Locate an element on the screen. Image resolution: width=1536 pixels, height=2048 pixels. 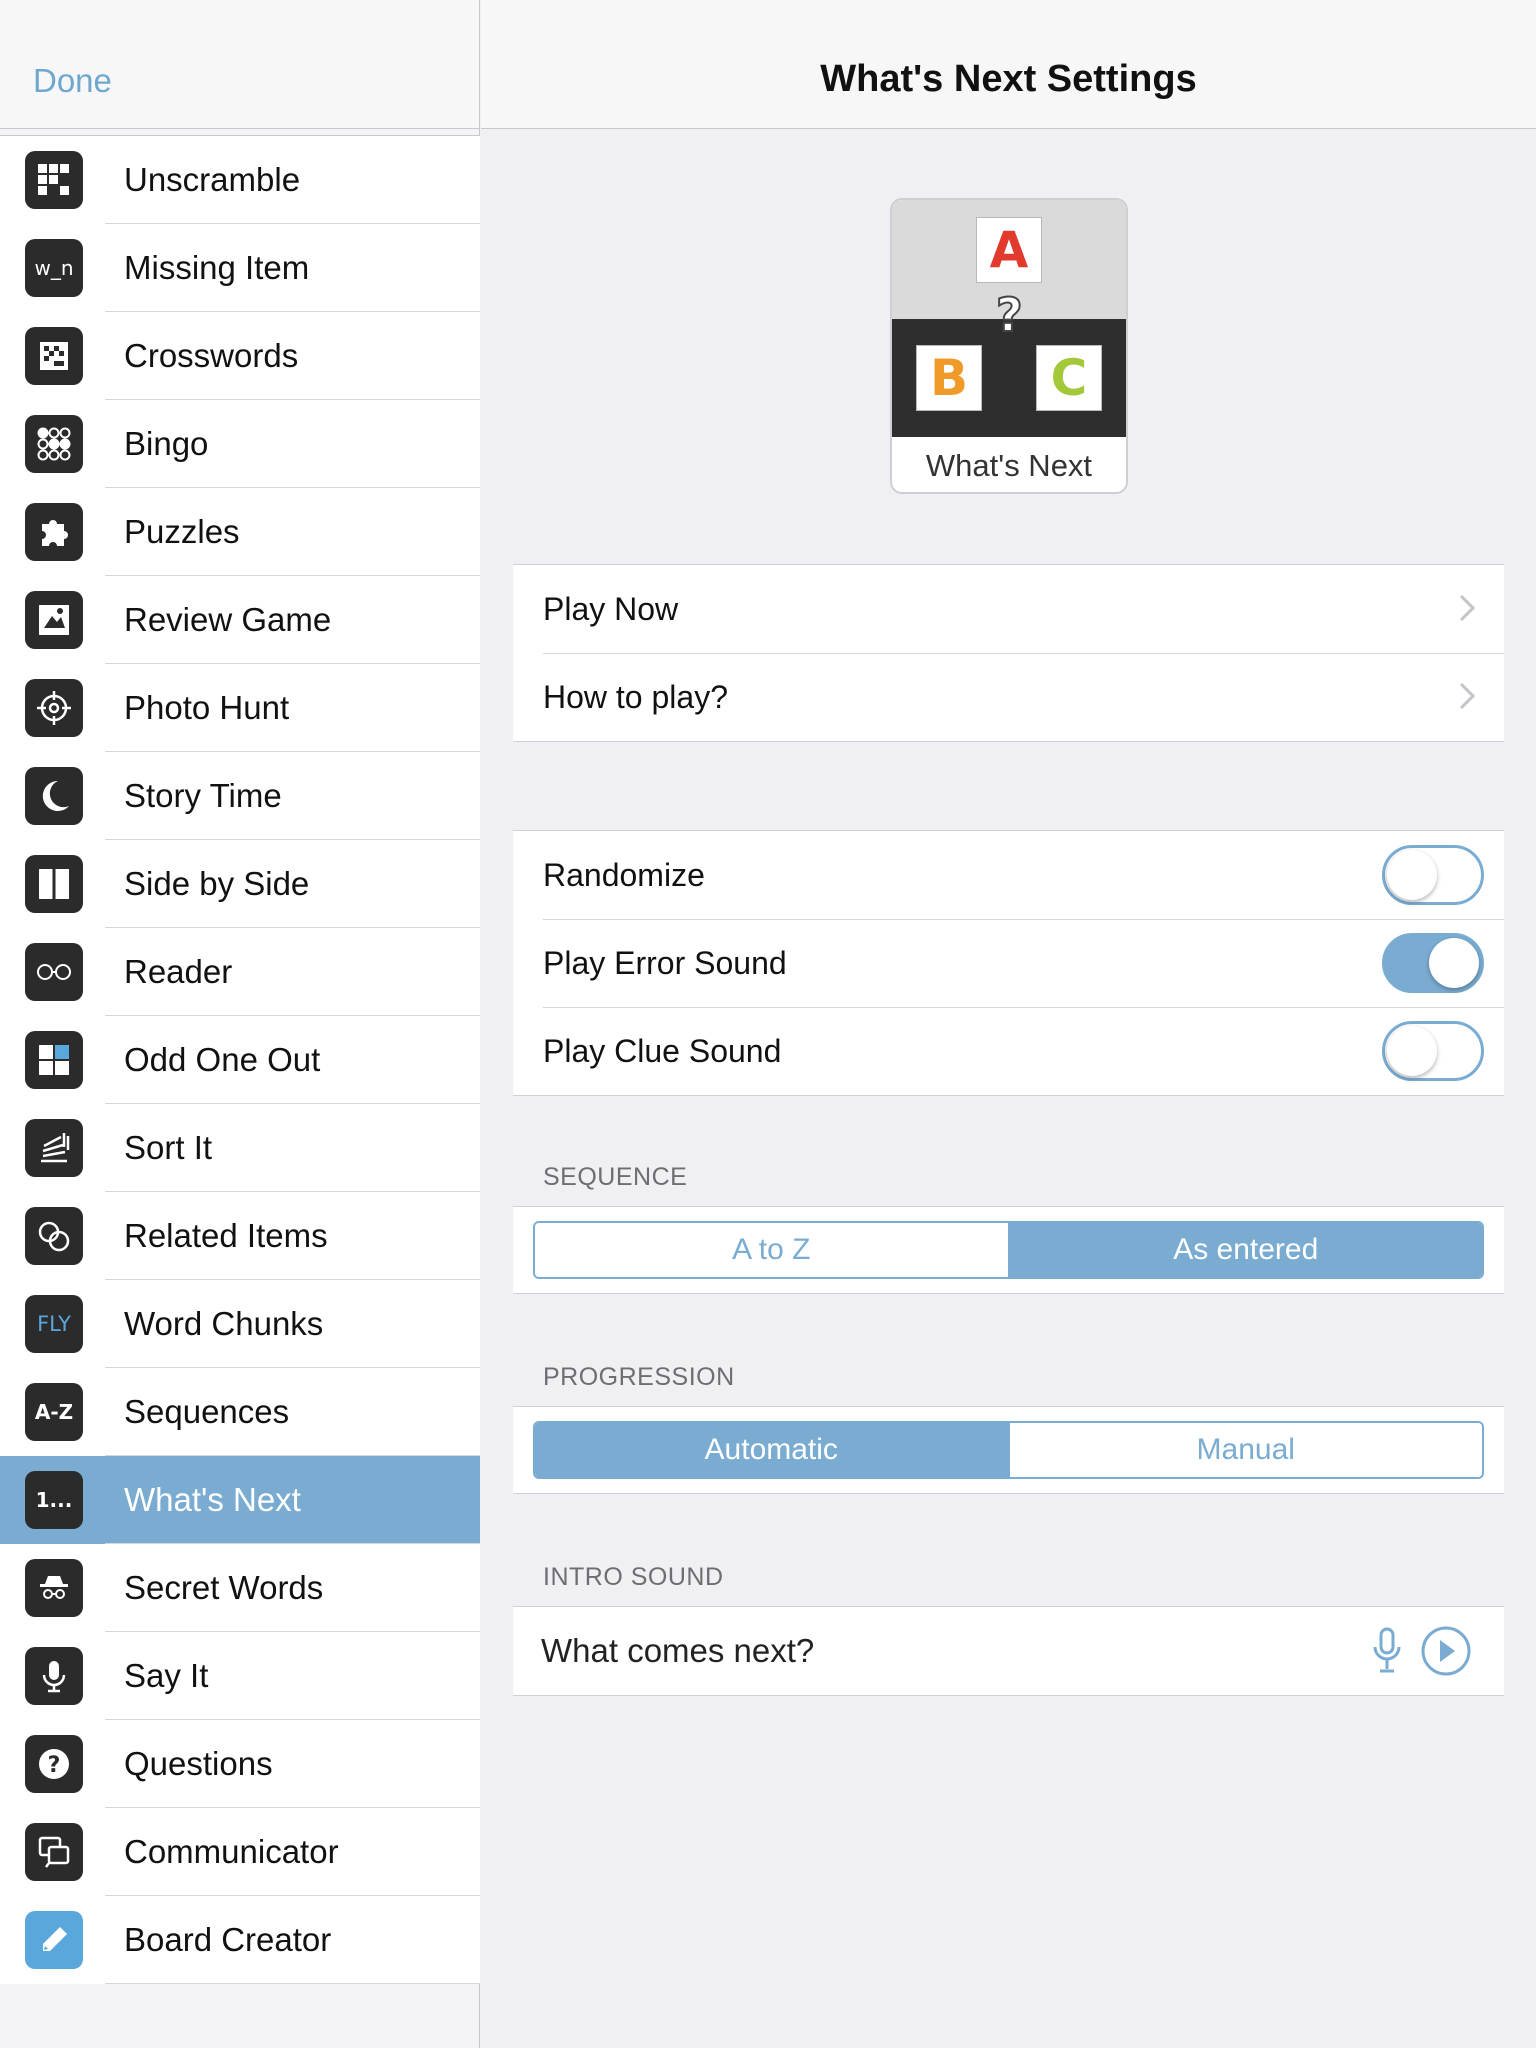
sidebar-item-odd-one-out: Odd One Out is located at coordinates (240, 1060).